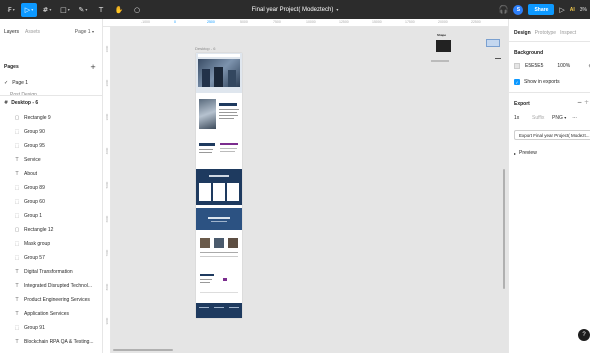  I want to click on color-swatch, so click(517, 66).